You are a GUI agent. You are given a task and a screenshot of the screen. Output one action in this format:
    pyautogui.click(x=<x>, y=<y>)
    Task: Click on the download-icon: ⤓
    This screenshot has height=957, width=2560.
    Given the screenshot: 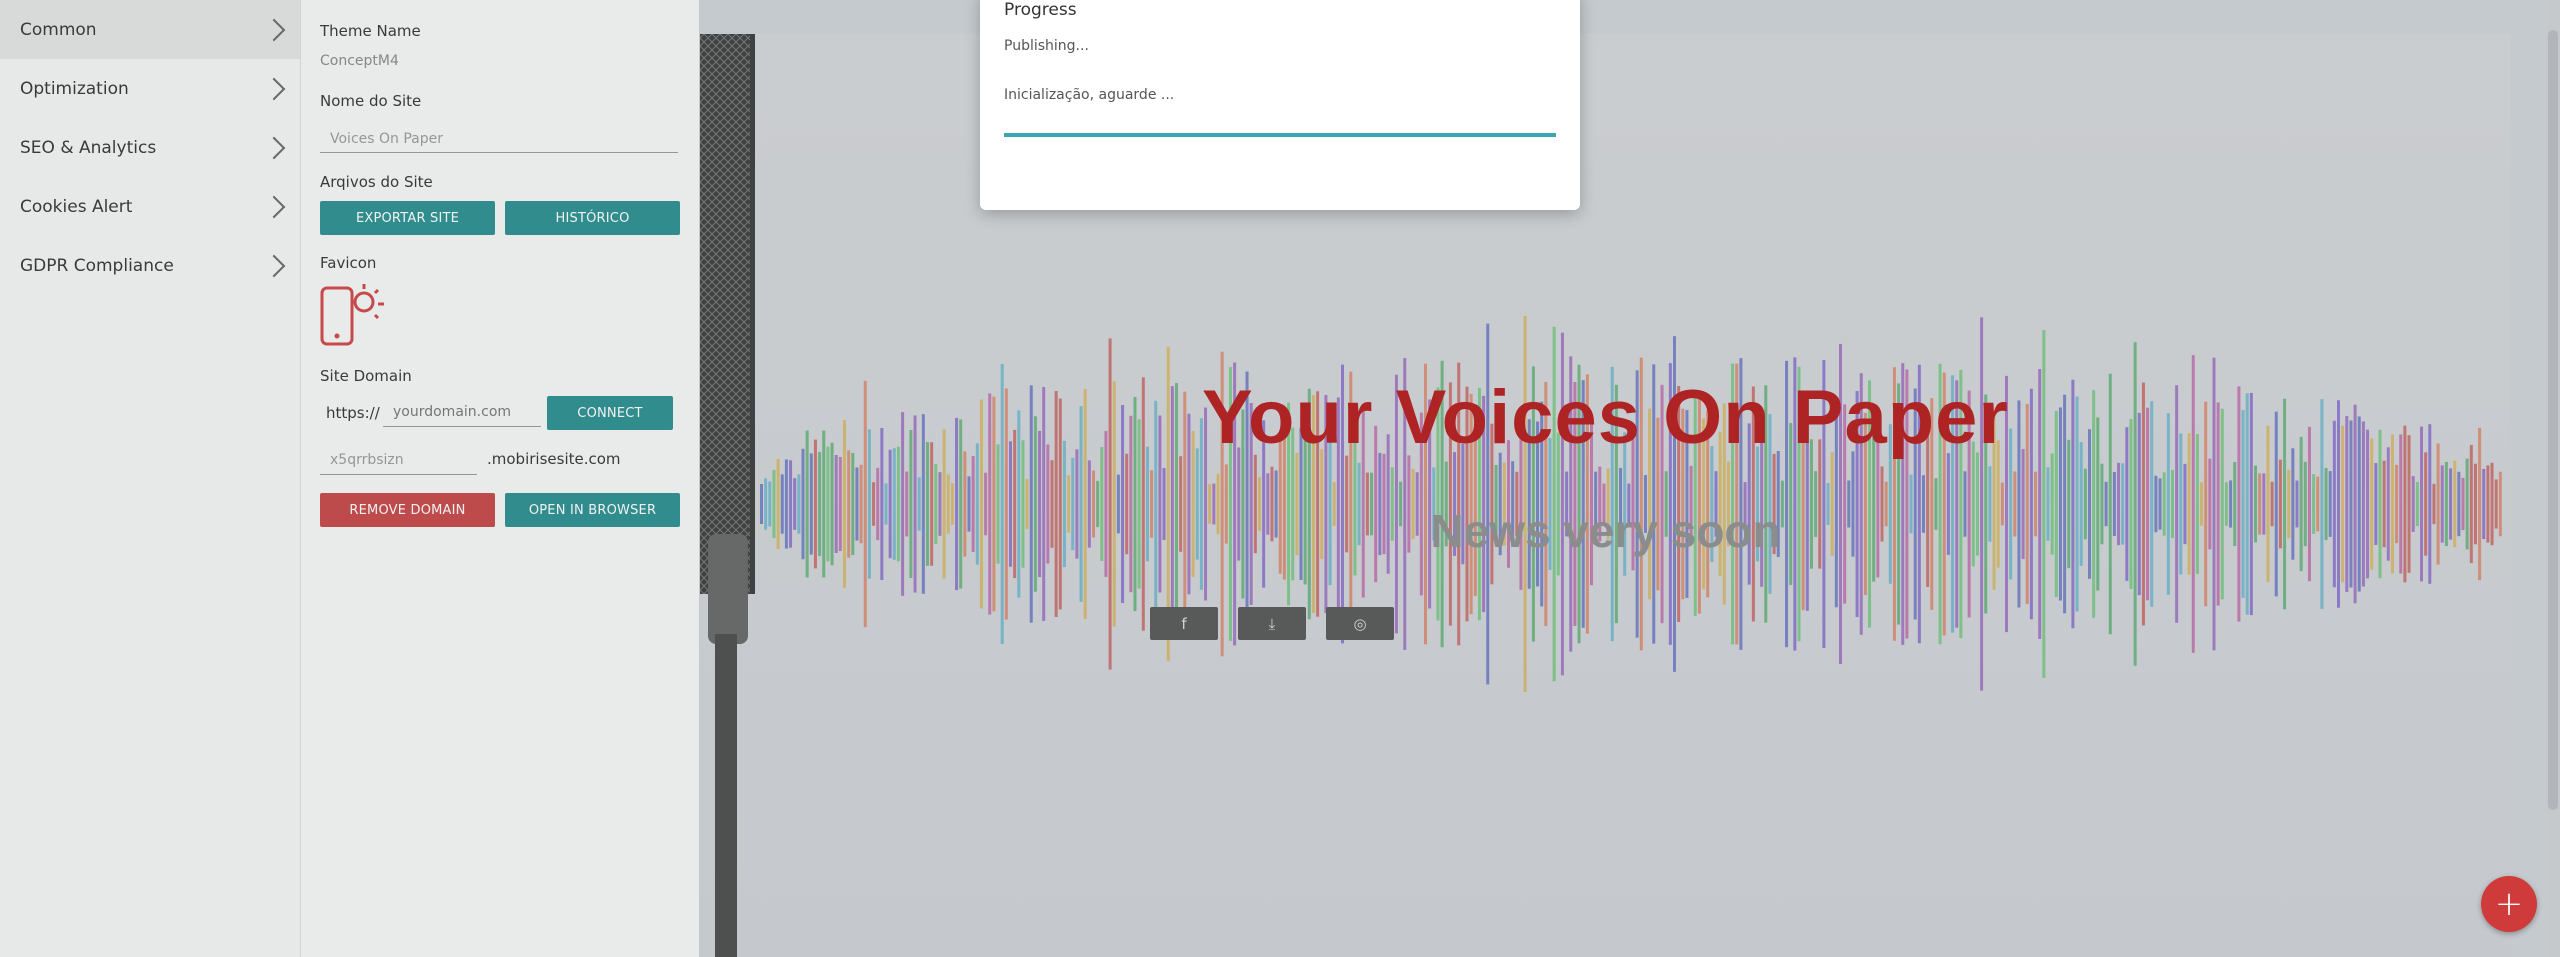 What is the action you would take?
    pyautogui.click(x=1272, y=623)
    